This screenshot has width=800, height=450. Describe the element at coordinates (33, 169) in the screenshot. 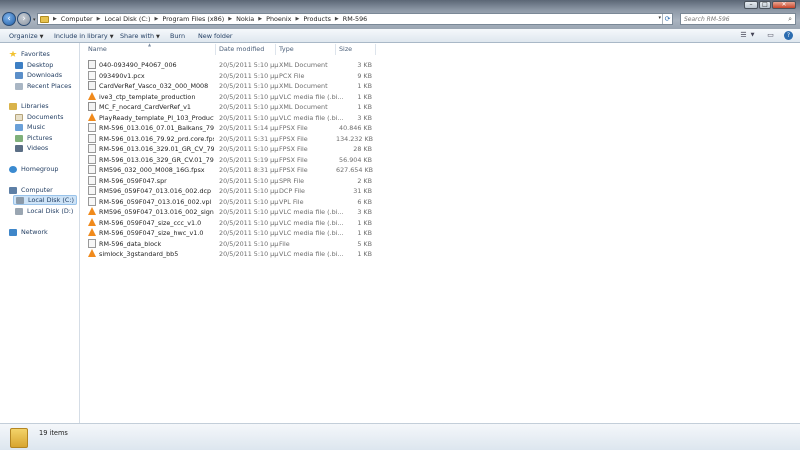

I see `nav-homegroup: Homegroup` at that location.